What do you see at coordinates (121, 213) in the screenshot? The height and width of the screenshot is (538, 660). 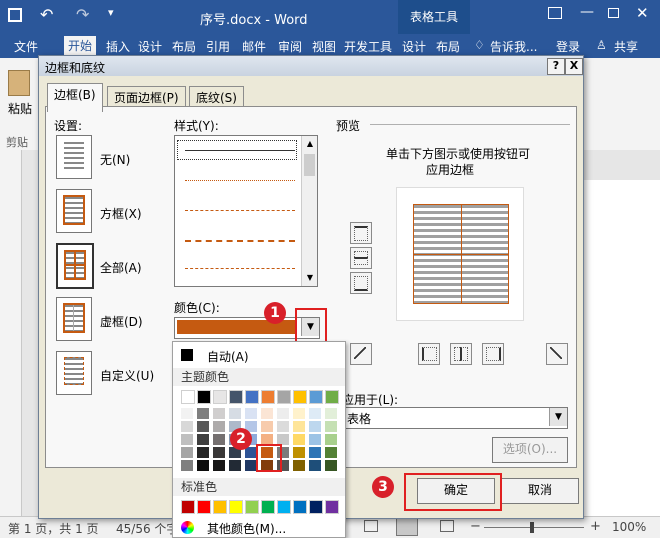 I see `setting-box-label: 方框(X)` at bounding box center [121, 213].